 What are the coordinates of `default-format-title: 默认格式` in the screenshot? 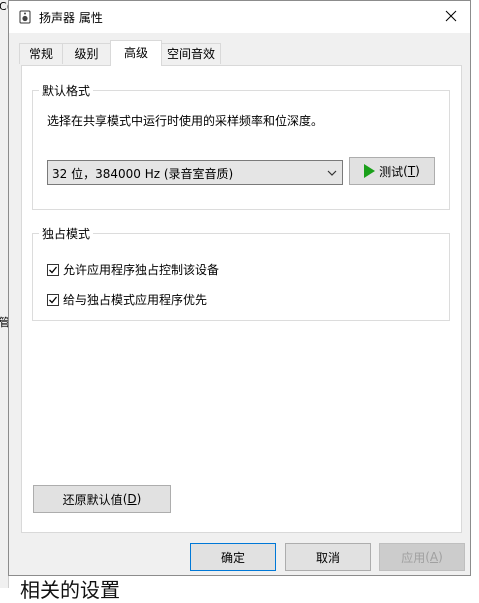 It's located at (66, 90).